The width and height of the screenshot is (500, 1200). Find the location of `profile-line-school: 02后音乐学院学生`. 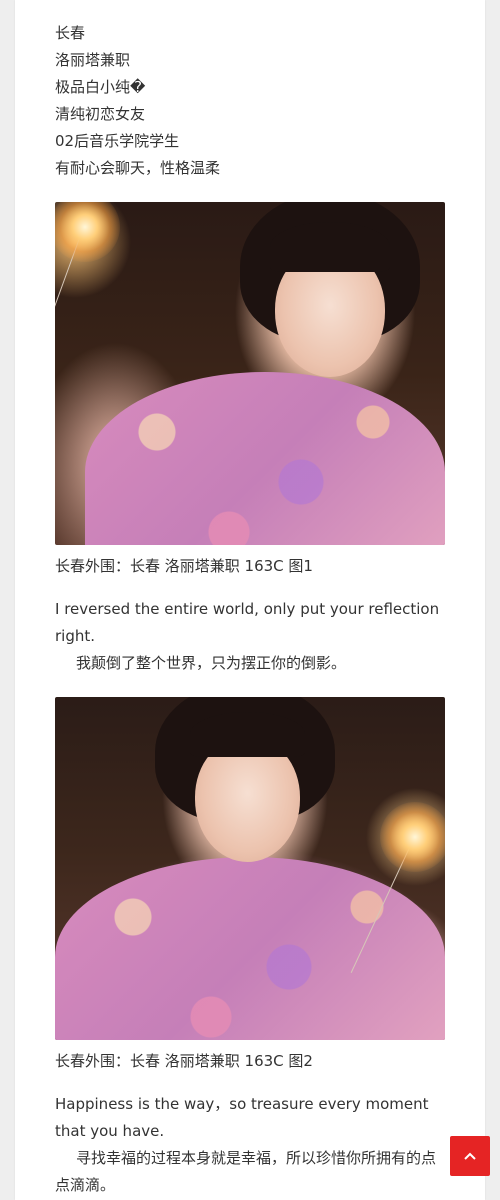

profile-line-school: 02后音乐学院学生 is located at coordinates (117, 141).